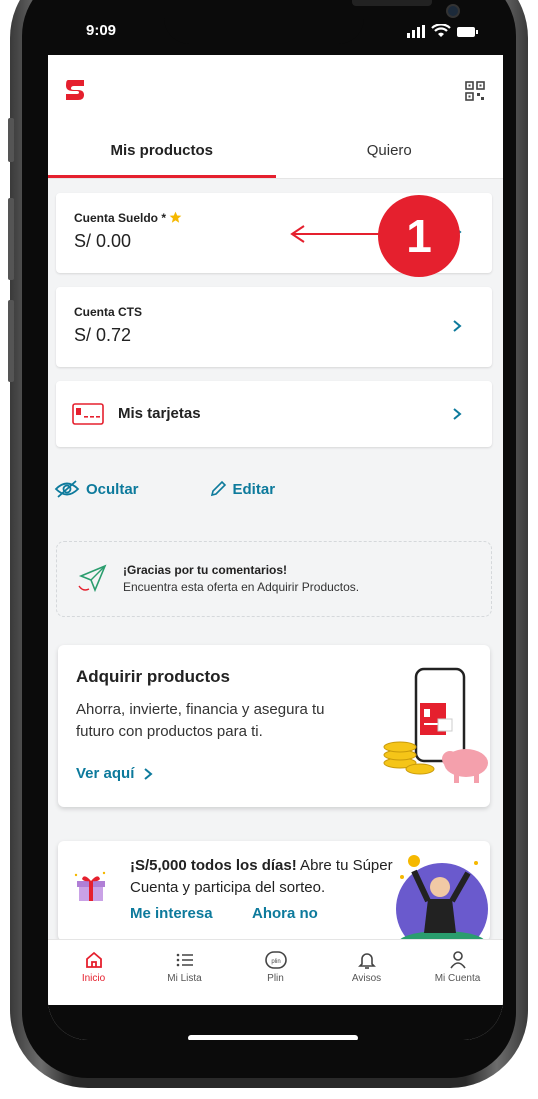 The height and width of the screenshot is (1099, 538). I want to click on edit-button: Editar, so click(242, 489).